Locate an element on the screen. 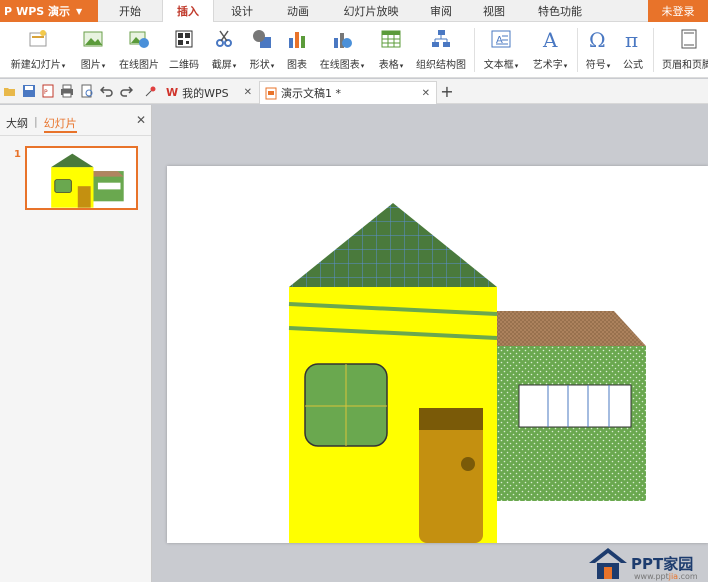 This screenshot has width=708, height=582. redo-icon is located at coordinates (126, 91).